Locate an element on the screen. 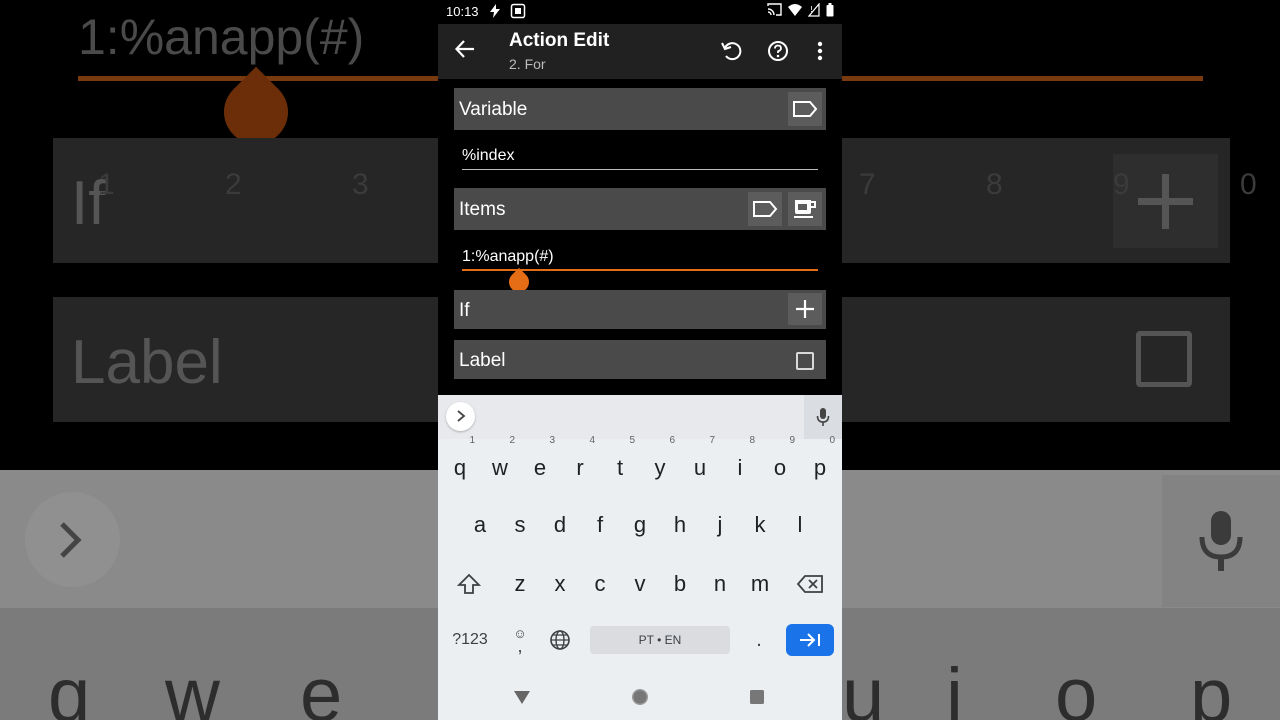  key-label: e is located at coordinates (540, 467).